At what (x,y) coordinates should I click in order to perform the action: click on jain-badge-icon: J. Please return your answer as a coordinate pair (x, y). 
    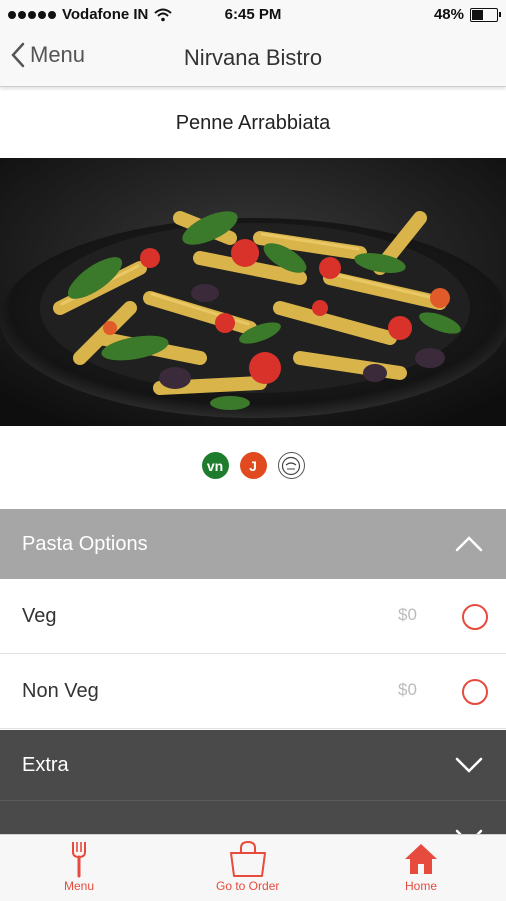
    Looking at the image, I should click on (253, 465).